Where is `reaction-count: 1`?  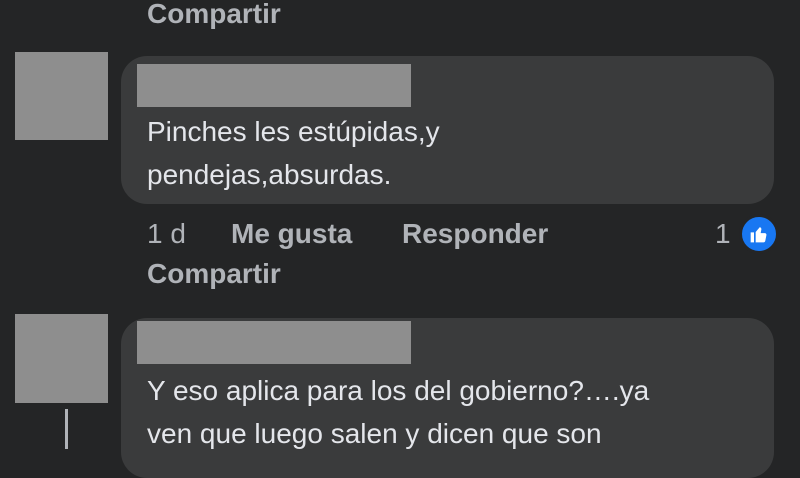
reaction-count: 1 is located at coordinates (723, 234).